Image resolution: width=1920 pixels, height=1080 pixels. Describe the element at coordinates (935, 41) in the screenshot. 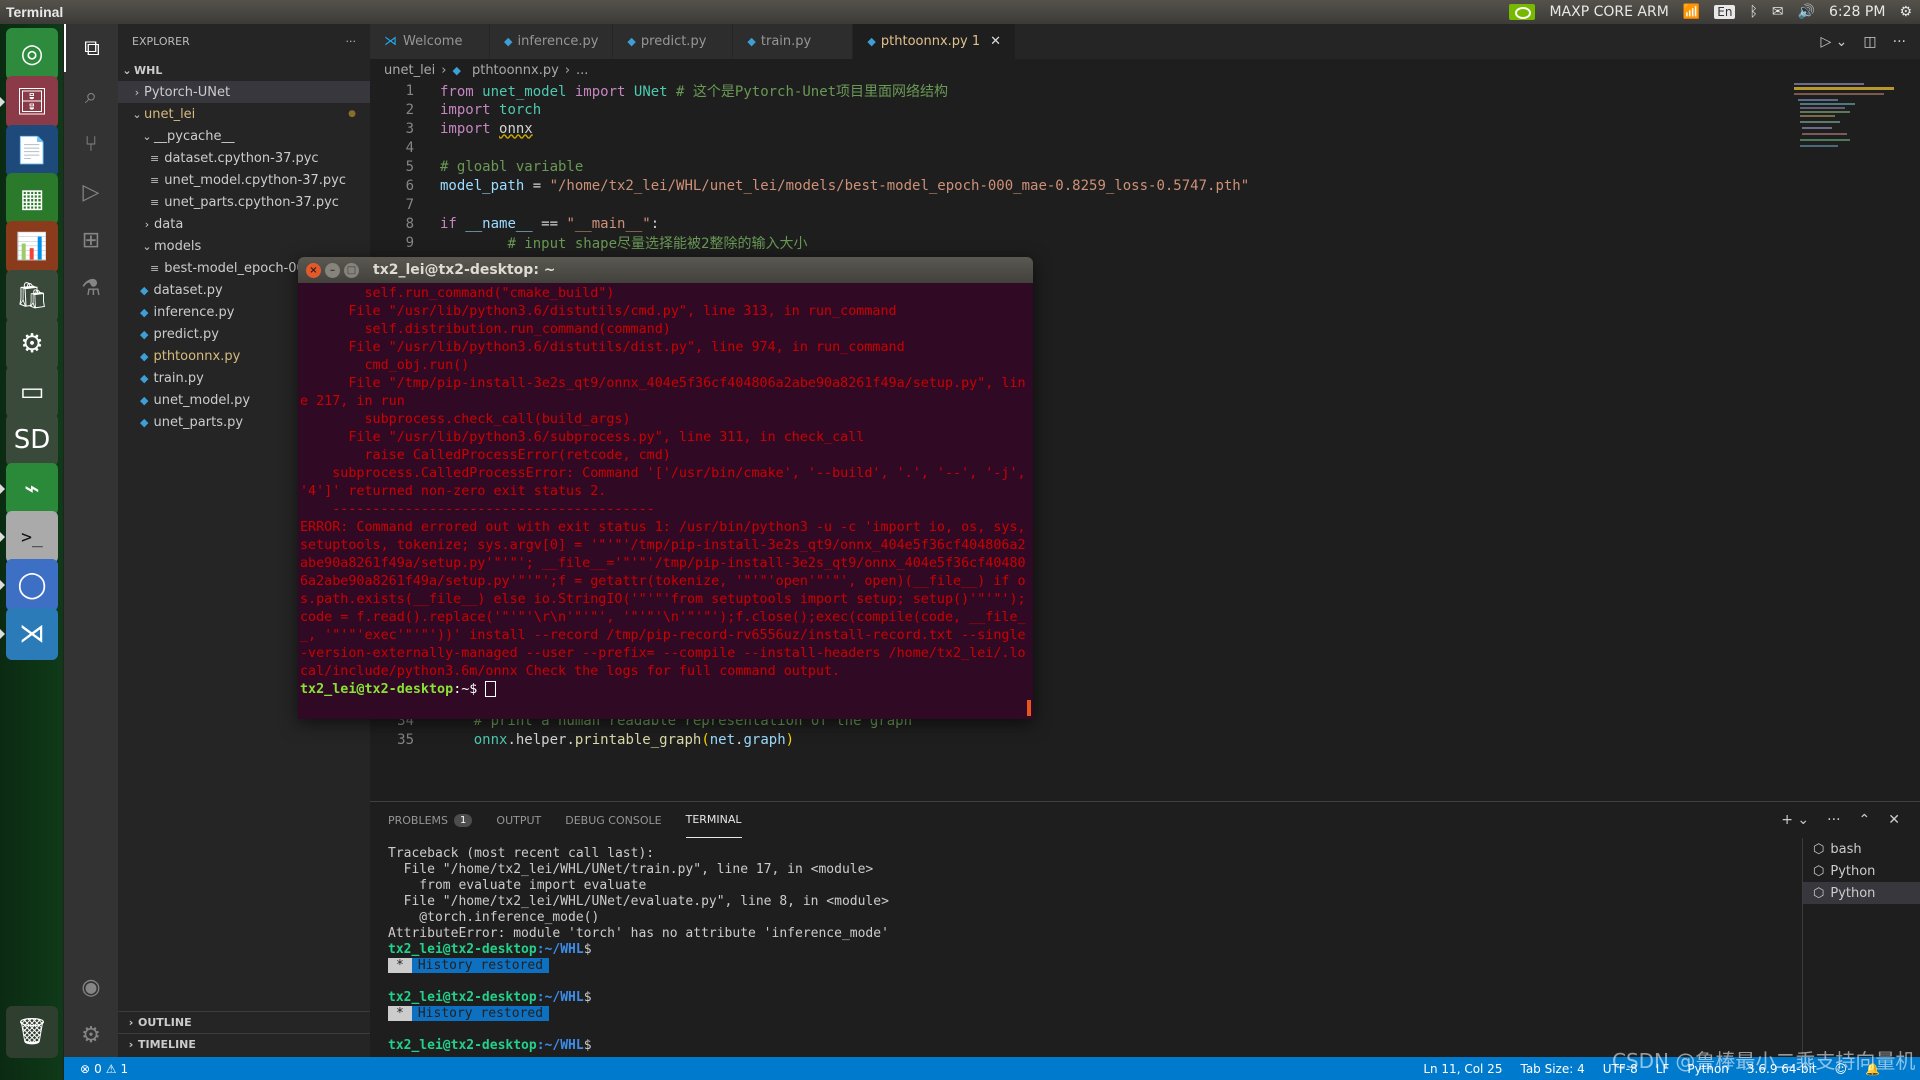

I see `tab-pthtoonnx.py: ◆ pthtoonnx.py 1 ✕` at that location.